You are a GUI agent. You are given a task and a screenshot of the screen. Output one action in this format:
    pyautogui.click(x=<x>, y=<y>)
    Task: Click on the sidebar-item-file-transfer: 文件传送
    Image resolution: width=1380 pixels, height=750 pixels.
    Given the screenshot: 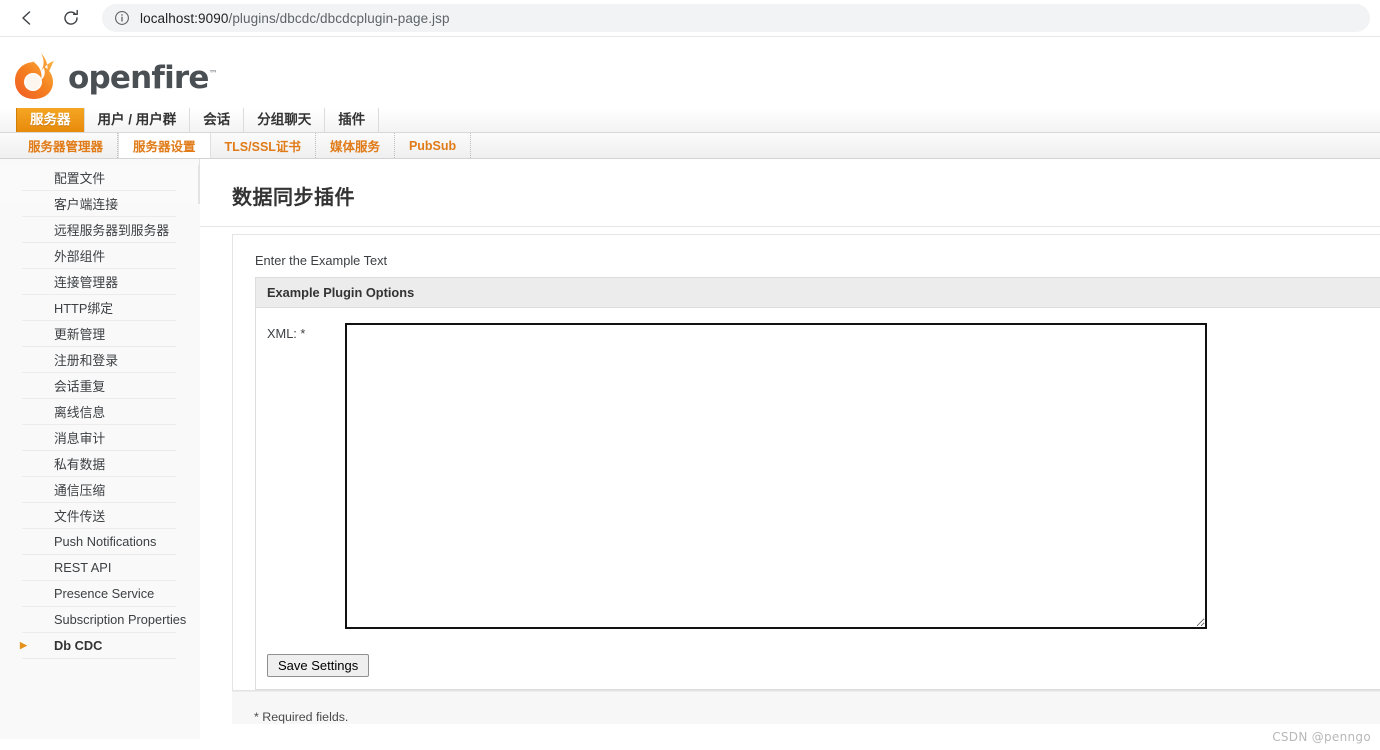 What is the action you would take?
    pyautogui.click(x=99, y=516)
    